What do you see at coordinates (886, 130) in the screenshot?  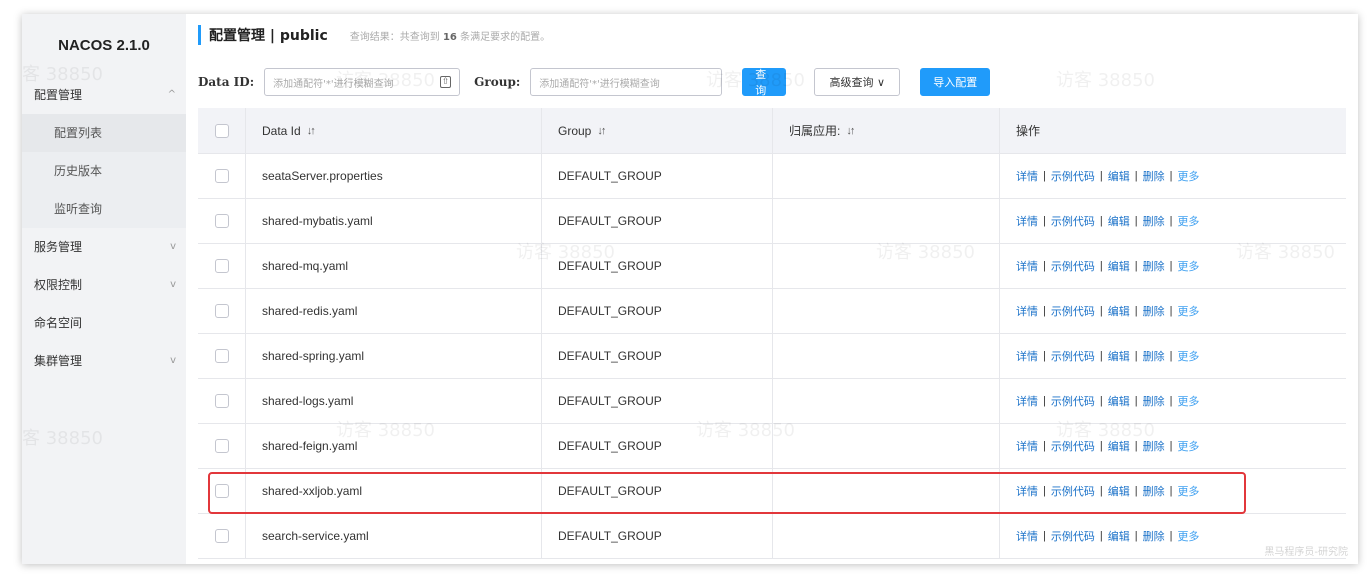 I see `header-app: 归属应用: ↓↑` at bounding box center [886, 130].